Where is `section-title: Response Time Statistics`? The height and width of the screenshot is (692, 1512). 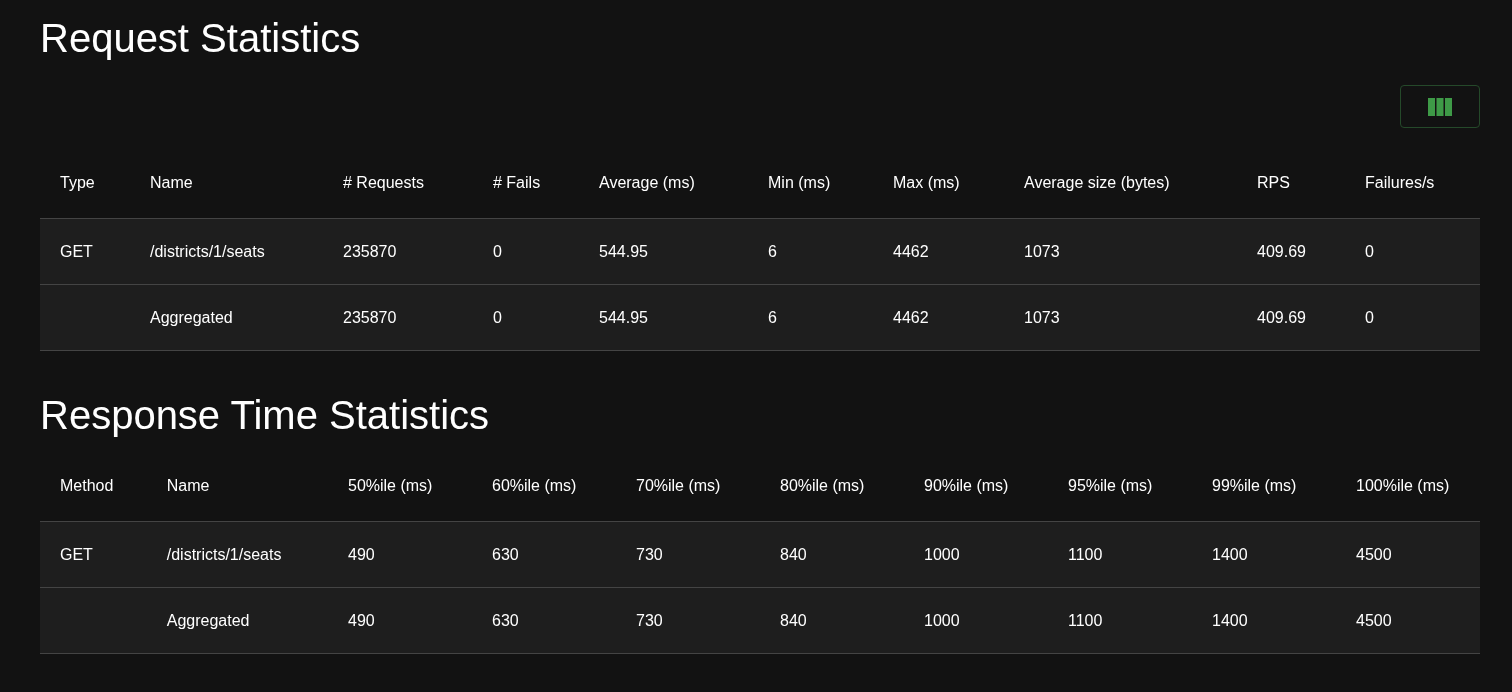
section-title: Response Time Statistics is located at coordinates (265, 415).